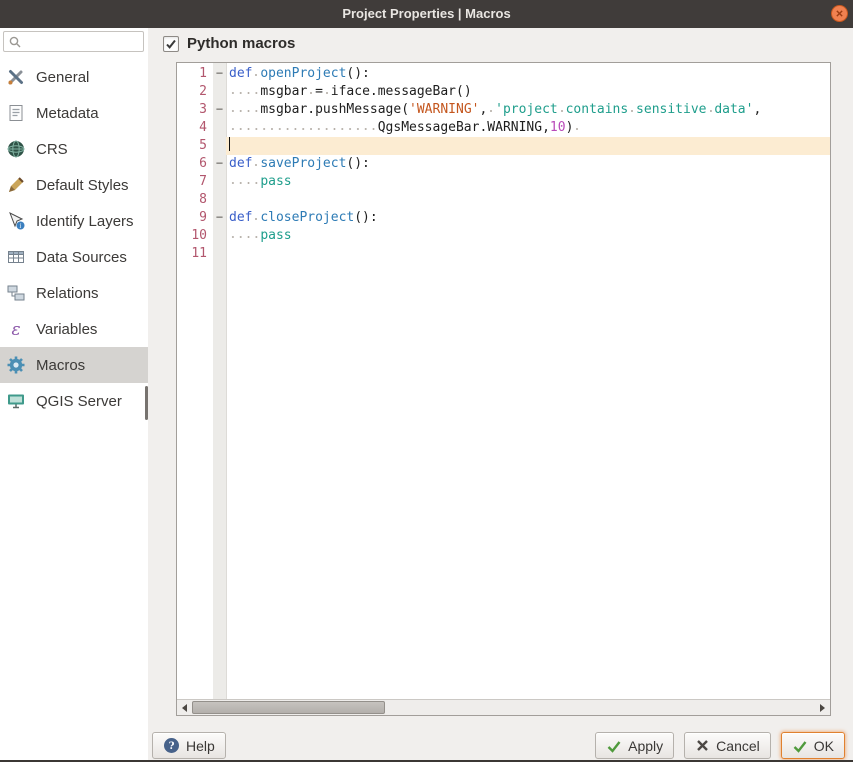  I want to click on sidebar-item-variables: ε Variables, so click(74, 329).